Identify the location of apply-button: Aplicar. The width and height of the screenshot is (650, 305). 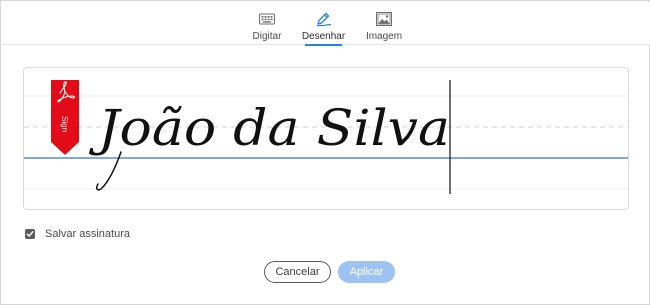
(366, 272).